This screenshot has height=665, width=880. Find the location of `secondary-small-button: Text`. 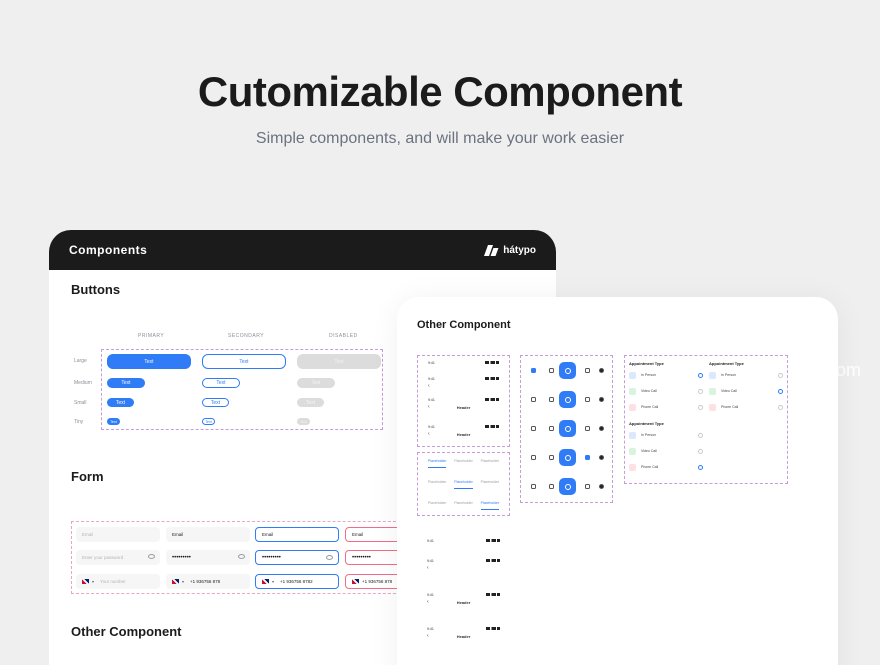

secondary-small-button: Text is located at coordinates (215, 402).